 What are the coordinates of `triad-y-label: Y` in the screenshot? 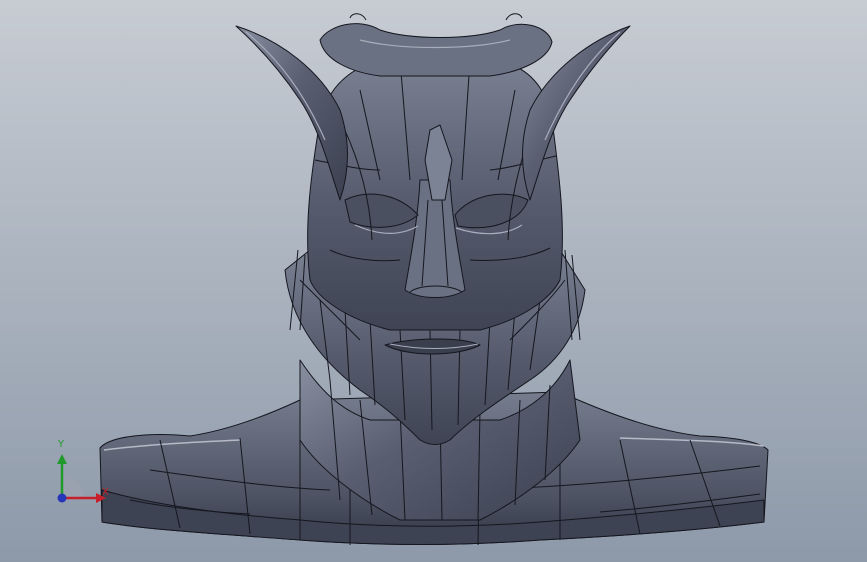 It's located at (61, 444).